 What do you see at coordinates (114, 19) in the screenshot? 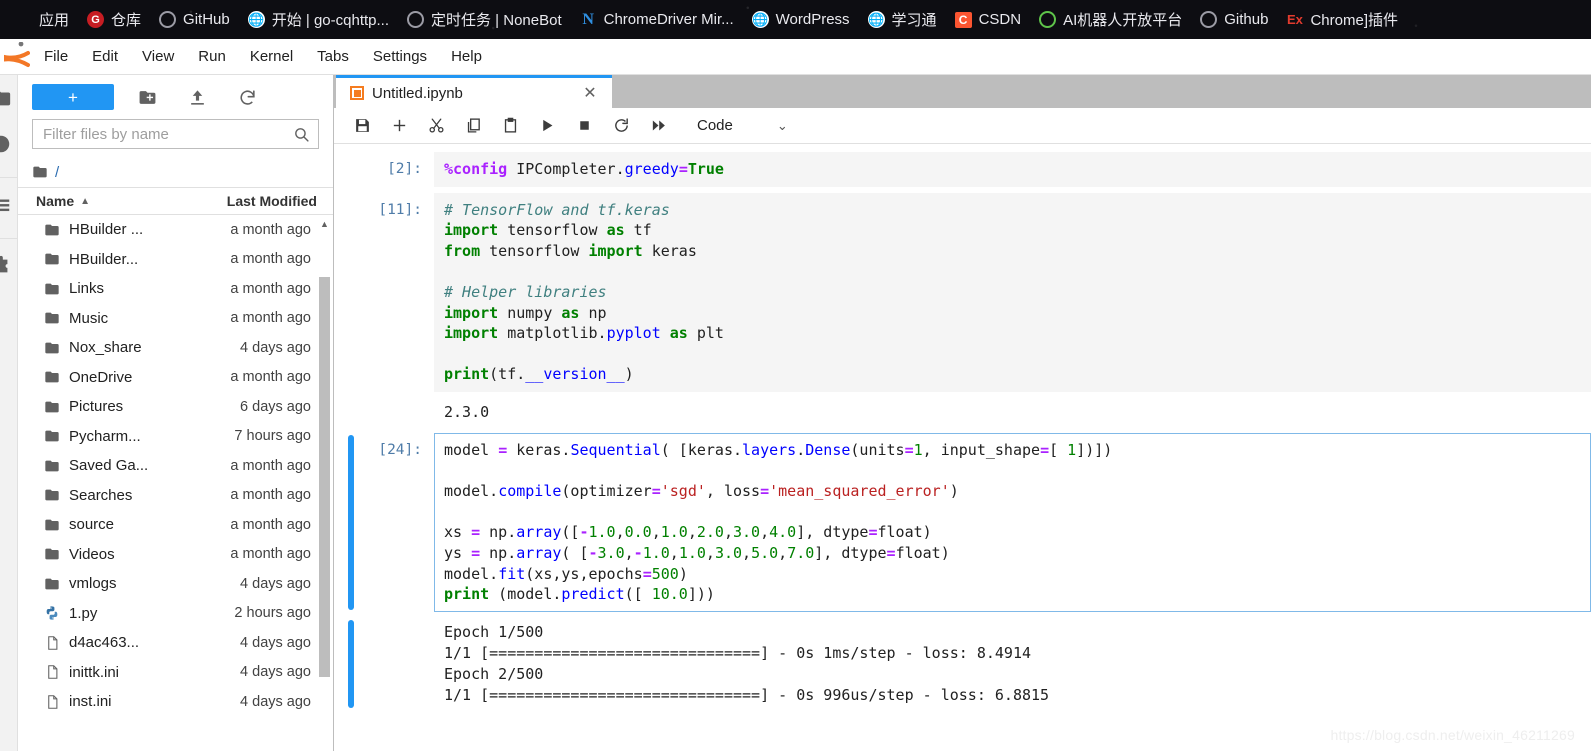
I see `bookmark-gitee: G 仓库` at bounding box center [114, 19].